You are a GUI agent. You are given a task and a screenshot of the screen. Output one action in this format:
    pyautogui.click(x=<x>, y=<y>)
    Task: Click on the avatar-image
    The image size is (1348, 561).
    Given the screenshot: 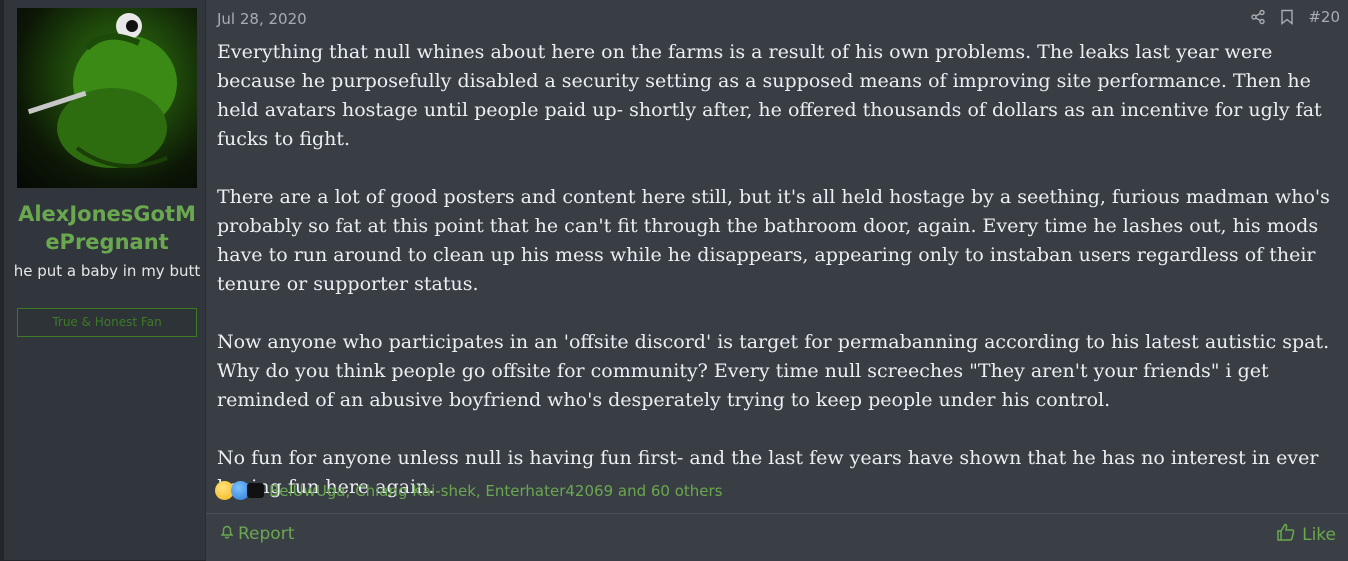 What is the action you would take?
    pyautogui.click(x=102, y=90)
    